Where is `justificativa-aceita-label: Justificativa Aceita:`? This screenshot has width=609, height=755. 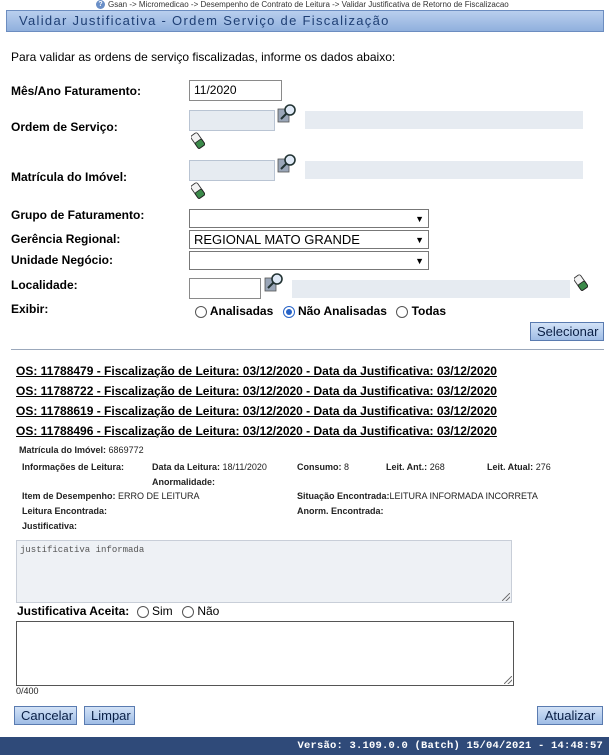
justificativa-aceita-label: Justificativa Aceita: is located at coordinates (73, 611).